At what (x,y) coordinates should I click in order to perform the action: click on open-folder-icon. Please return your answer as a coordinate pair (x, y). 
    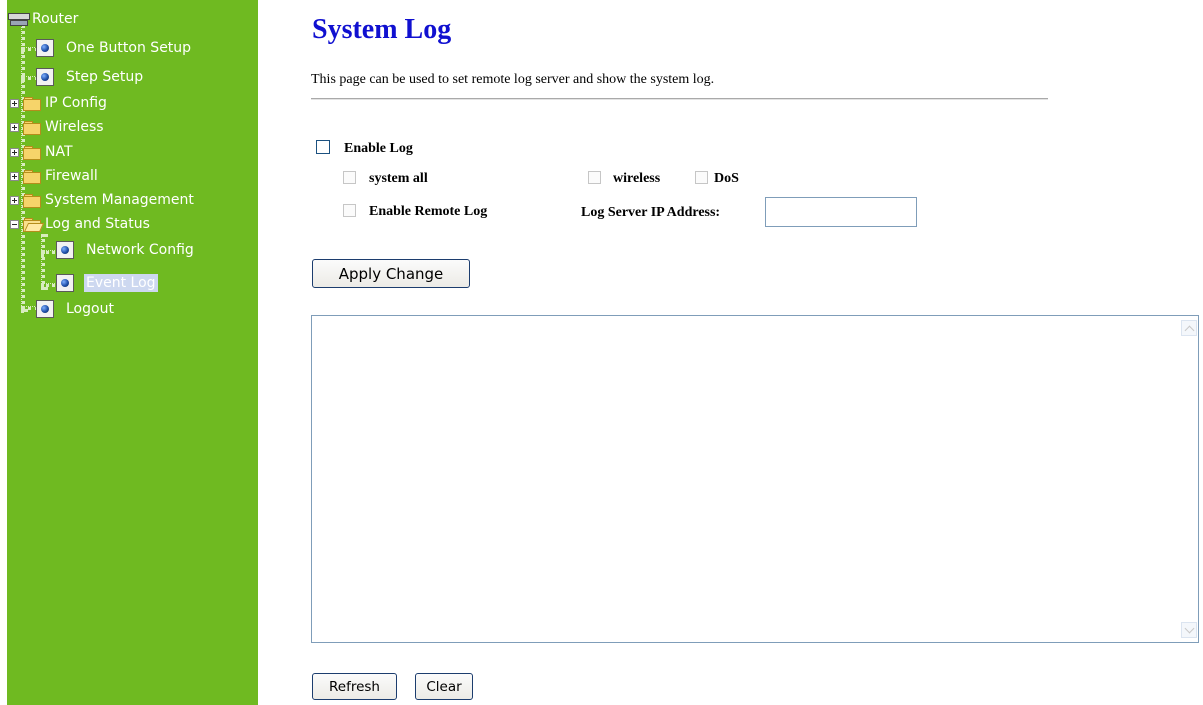
    Looking at the image, I should click on (34, 224).